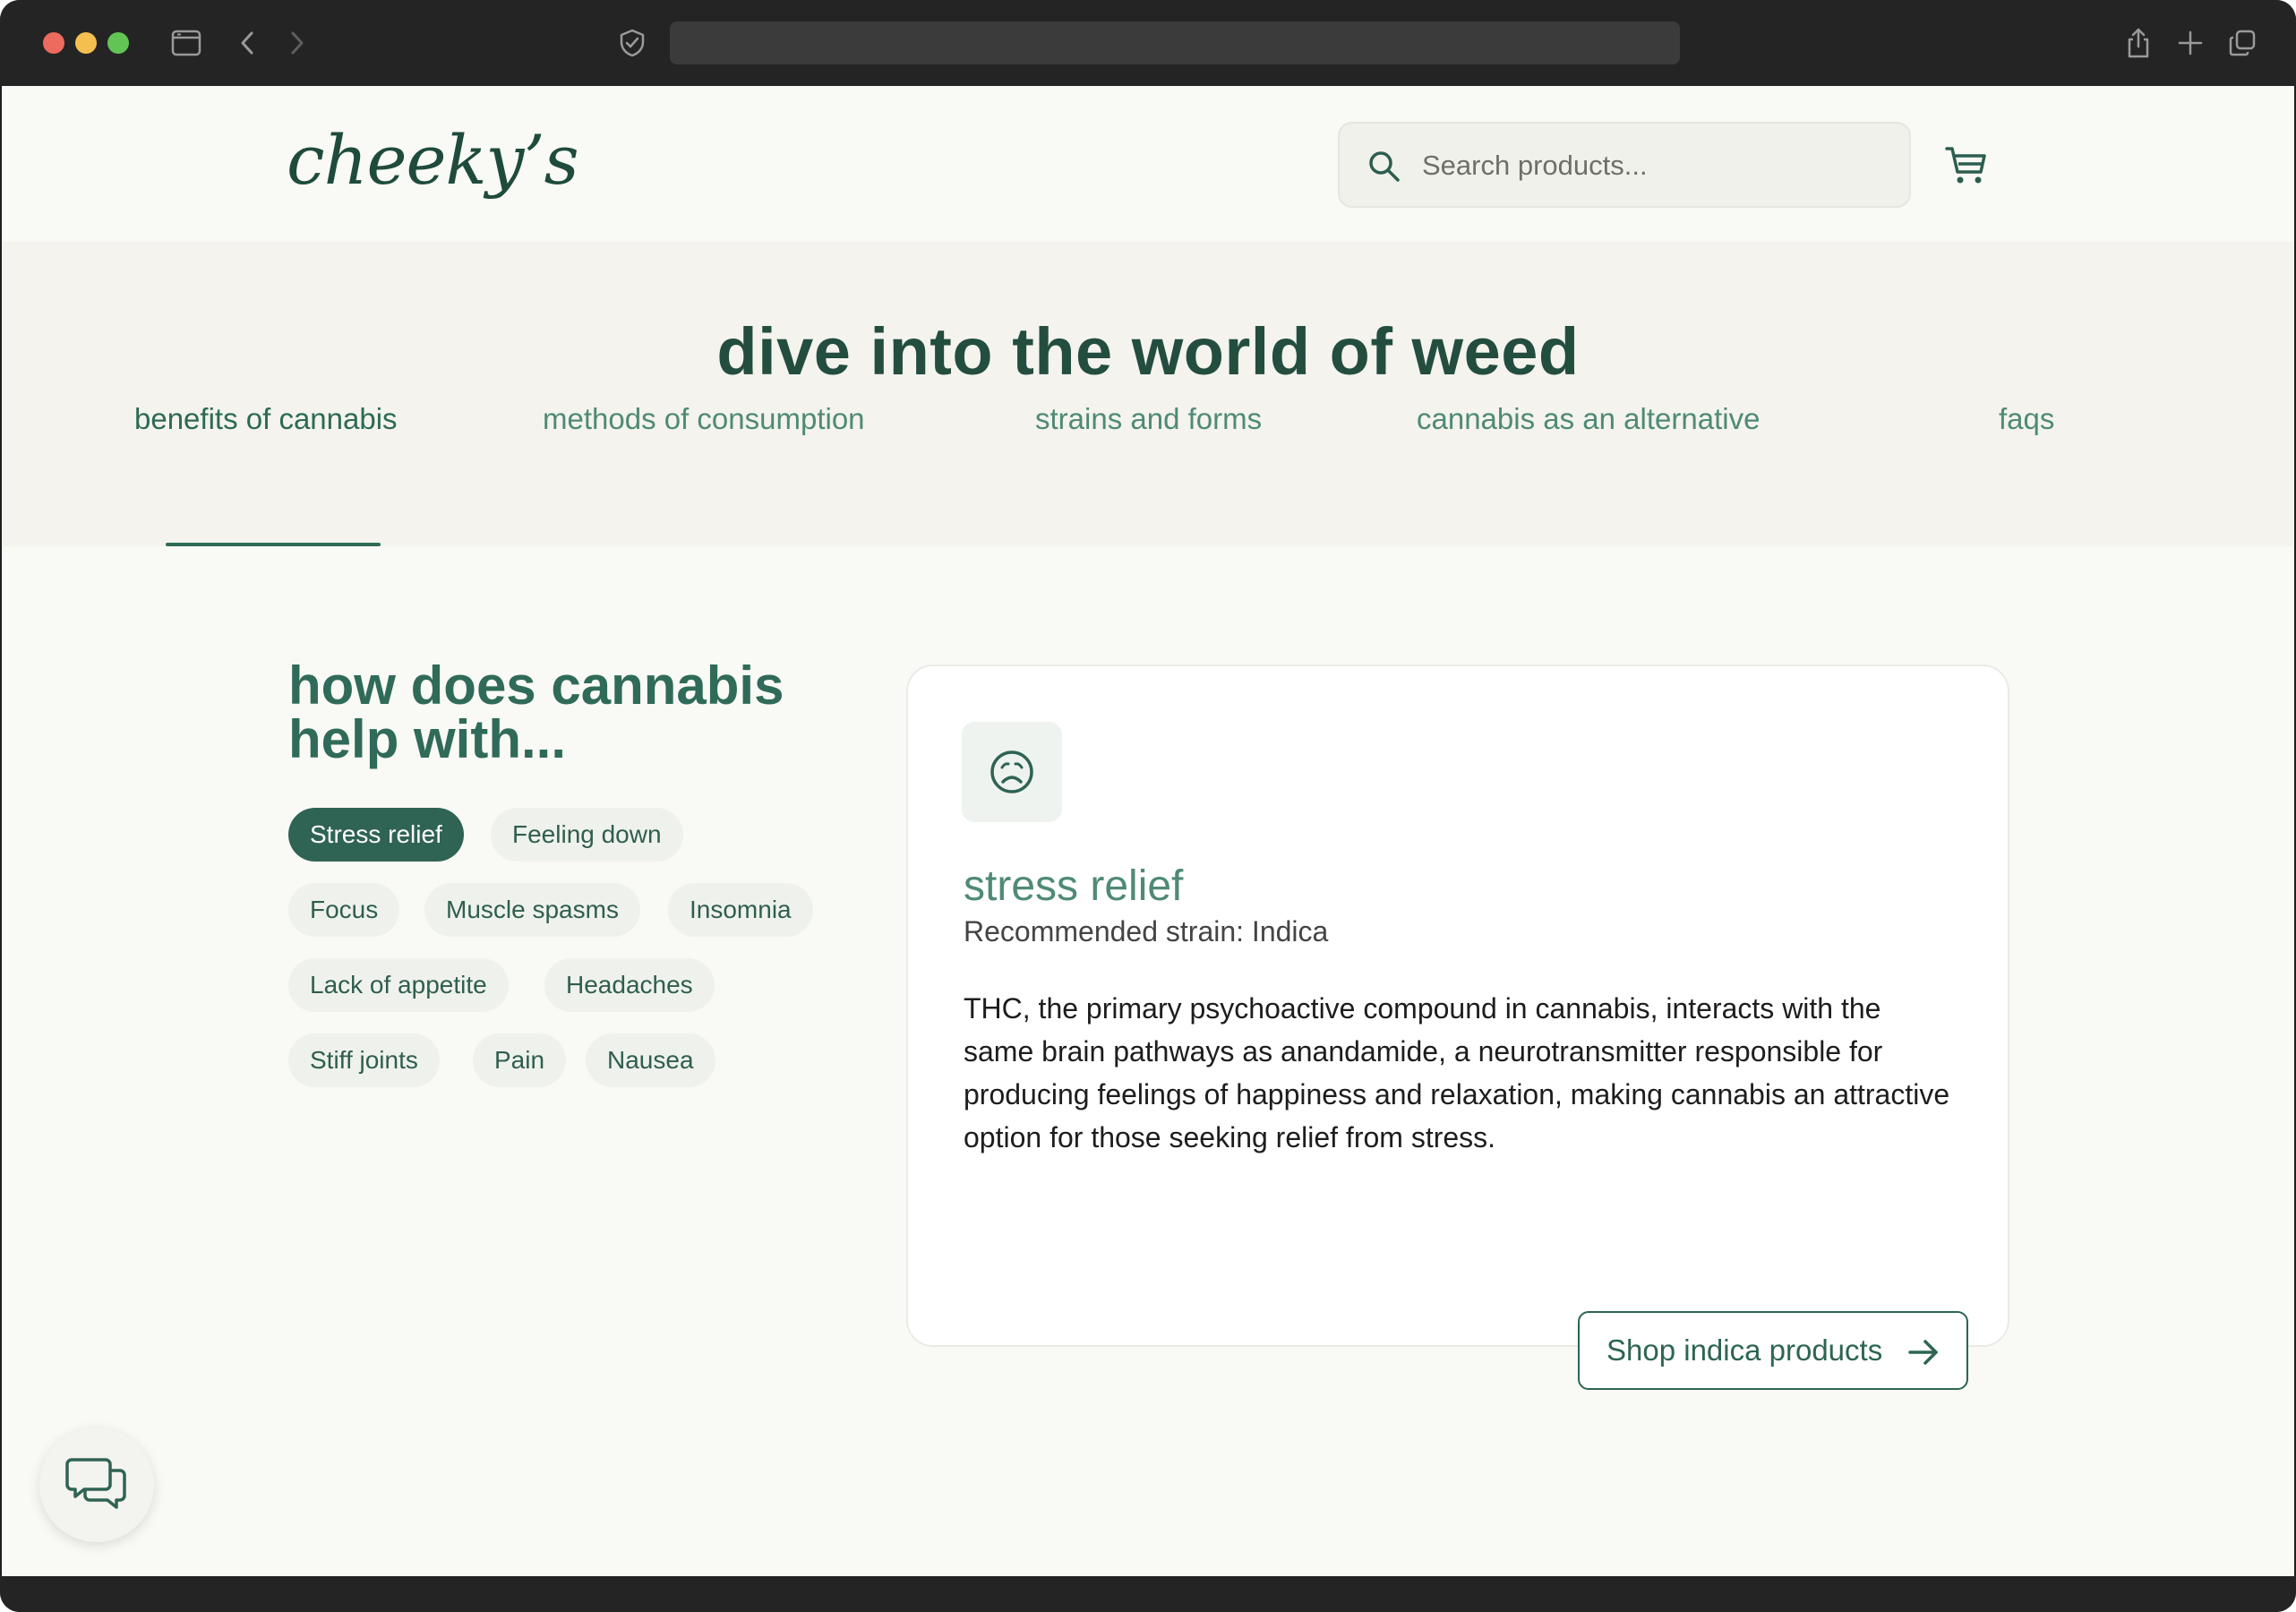 Image resolution: width=2296 pixels, height=1612 pixels. I want to click on browser-toolbar, so click(1148, 43).